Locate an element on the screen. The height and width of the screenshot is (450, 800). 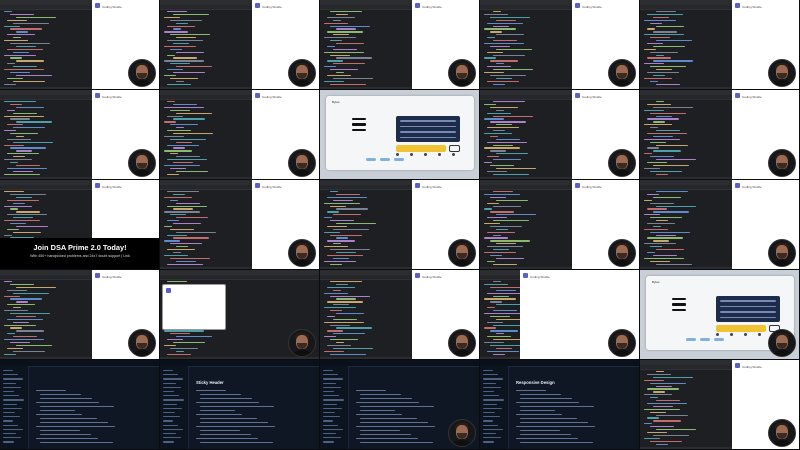
docs-page is located at coordinates (79, 404).